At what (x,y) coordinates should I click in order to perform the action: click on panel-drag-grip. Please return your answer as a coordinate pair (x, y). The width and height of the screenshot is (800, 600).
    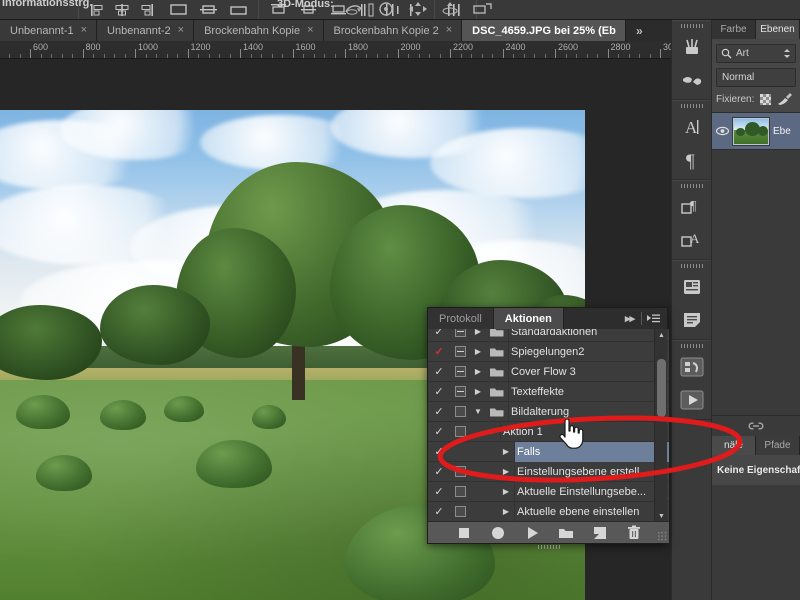
    Looking at the image, I should click on (548, 547).